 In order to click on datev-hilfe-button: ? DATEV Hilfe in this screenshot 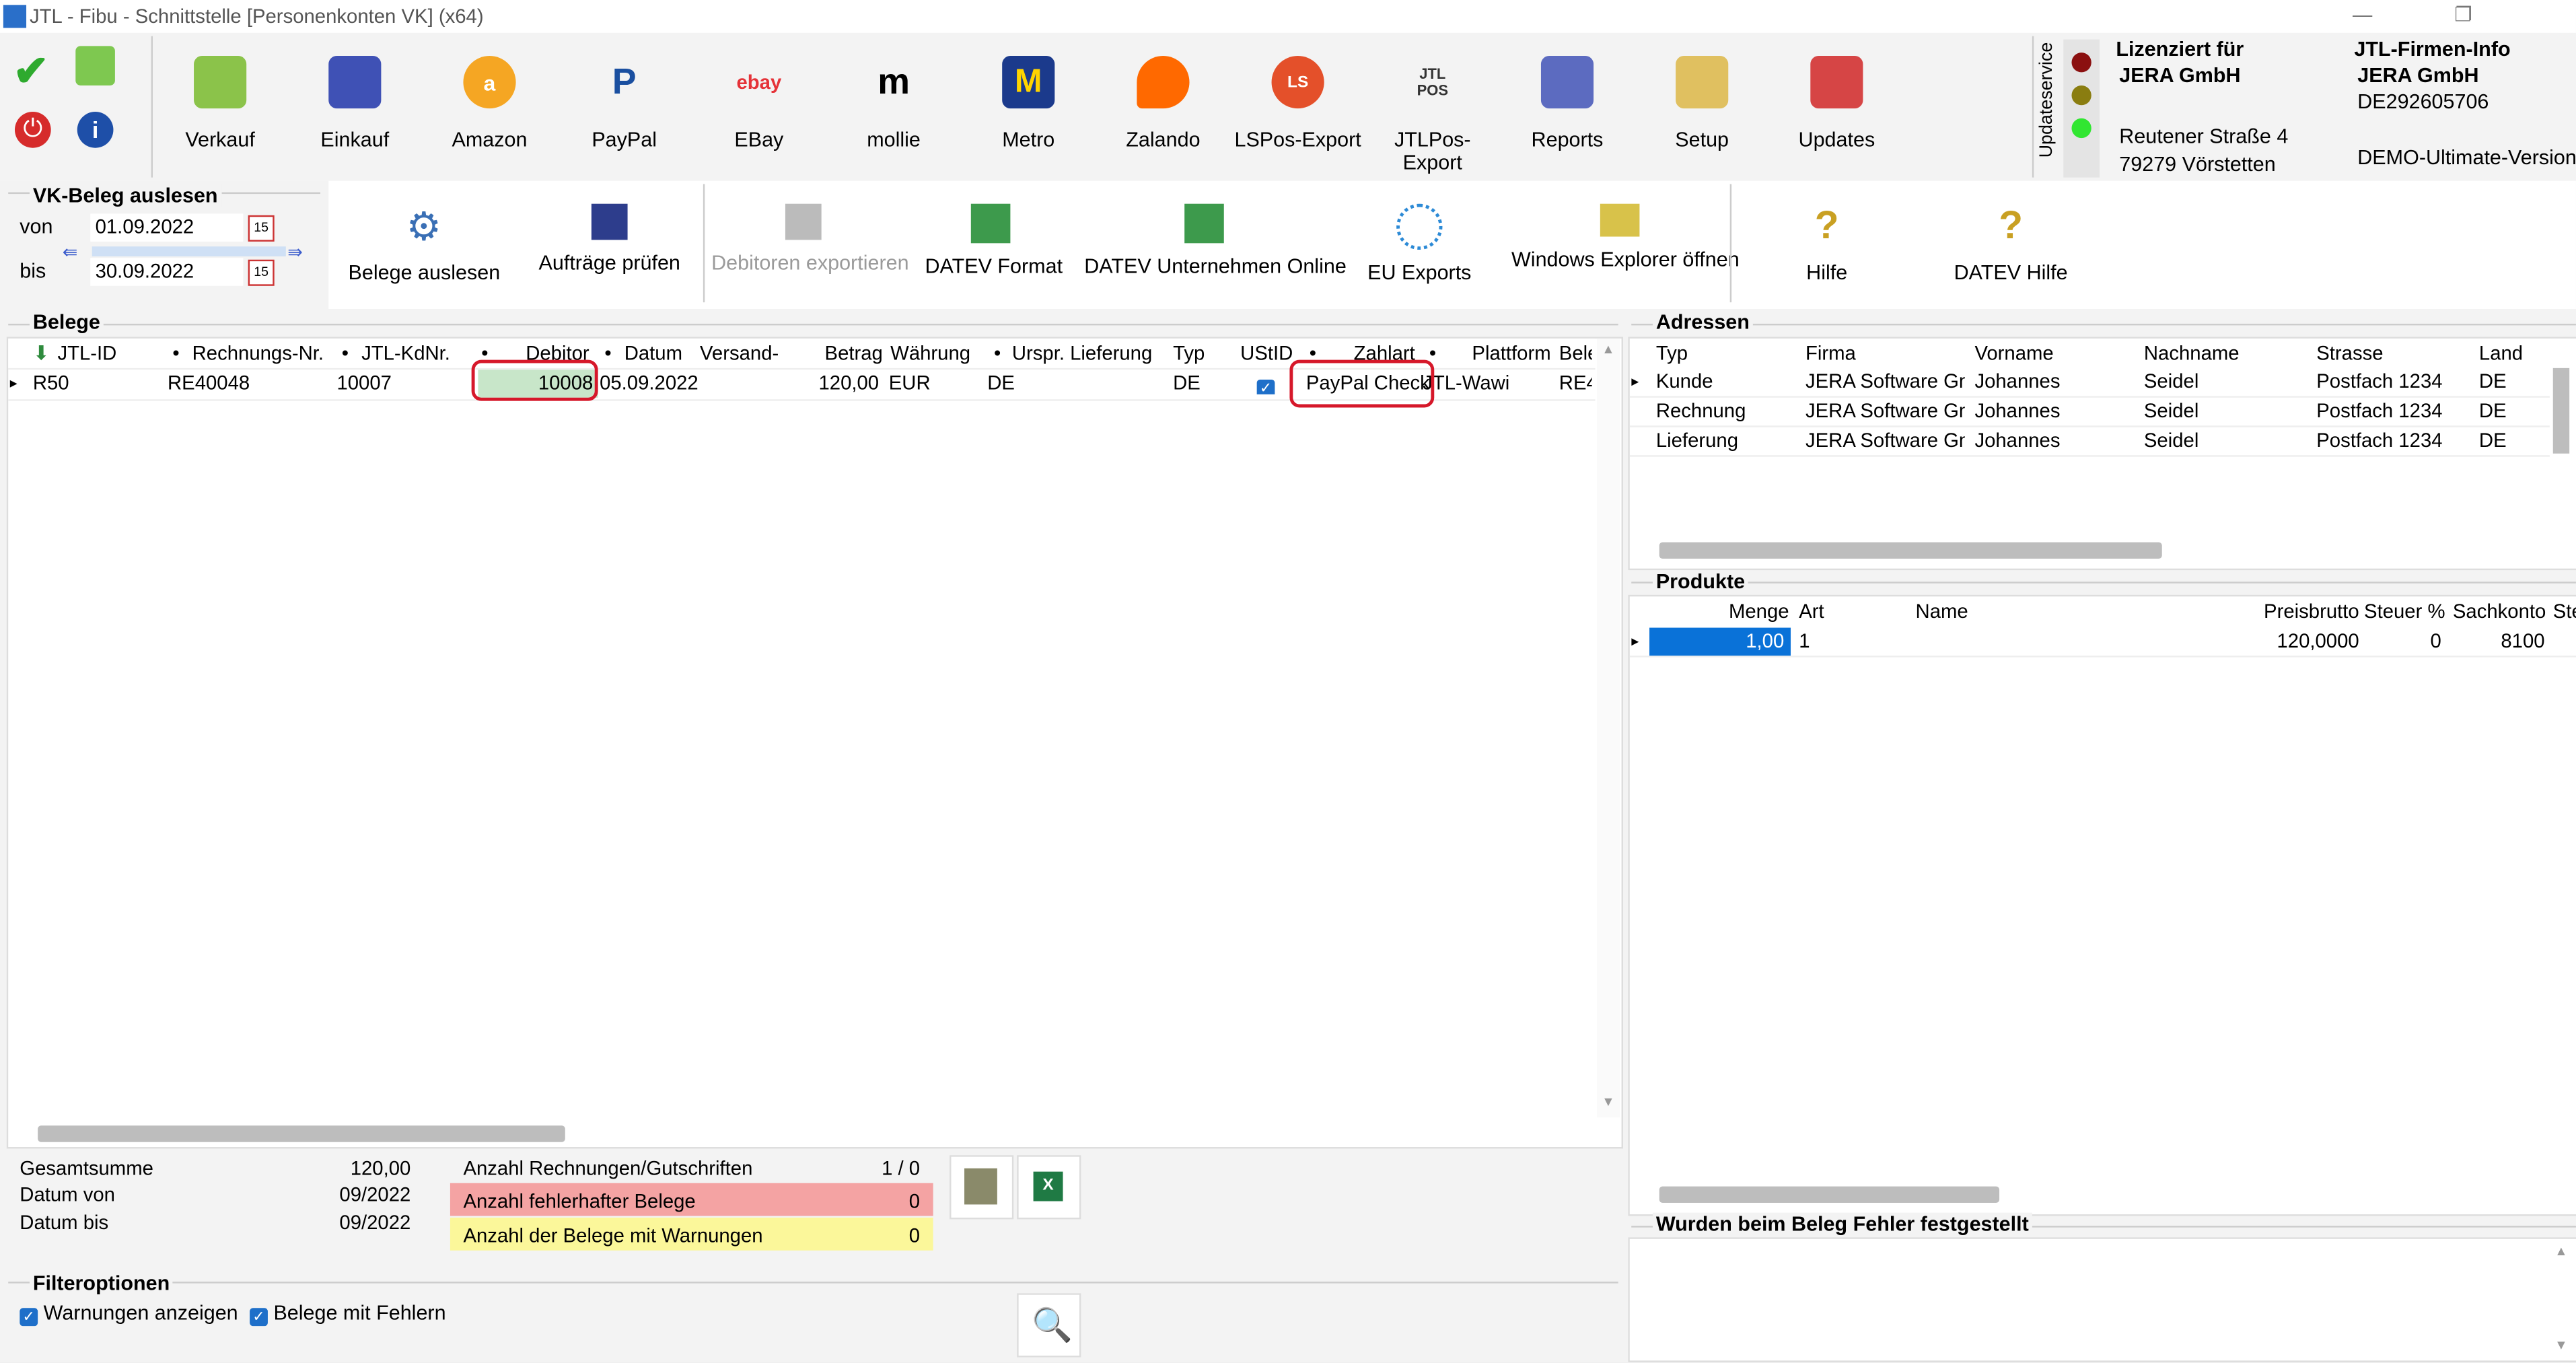, I will do `click(2011, 244)`.